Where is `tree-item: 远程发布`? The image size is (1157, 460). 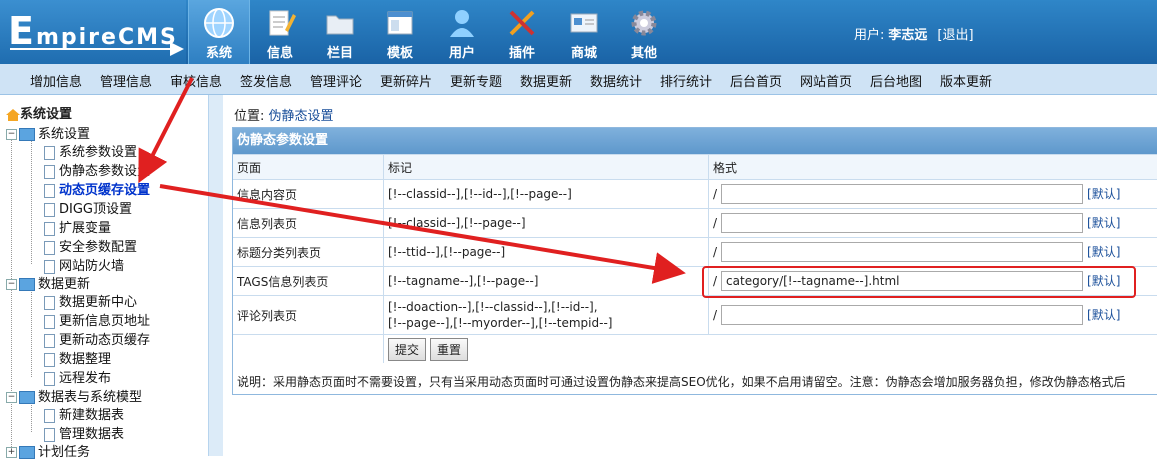 tree-item: 远程发布 is located at coordinates (77, 376).